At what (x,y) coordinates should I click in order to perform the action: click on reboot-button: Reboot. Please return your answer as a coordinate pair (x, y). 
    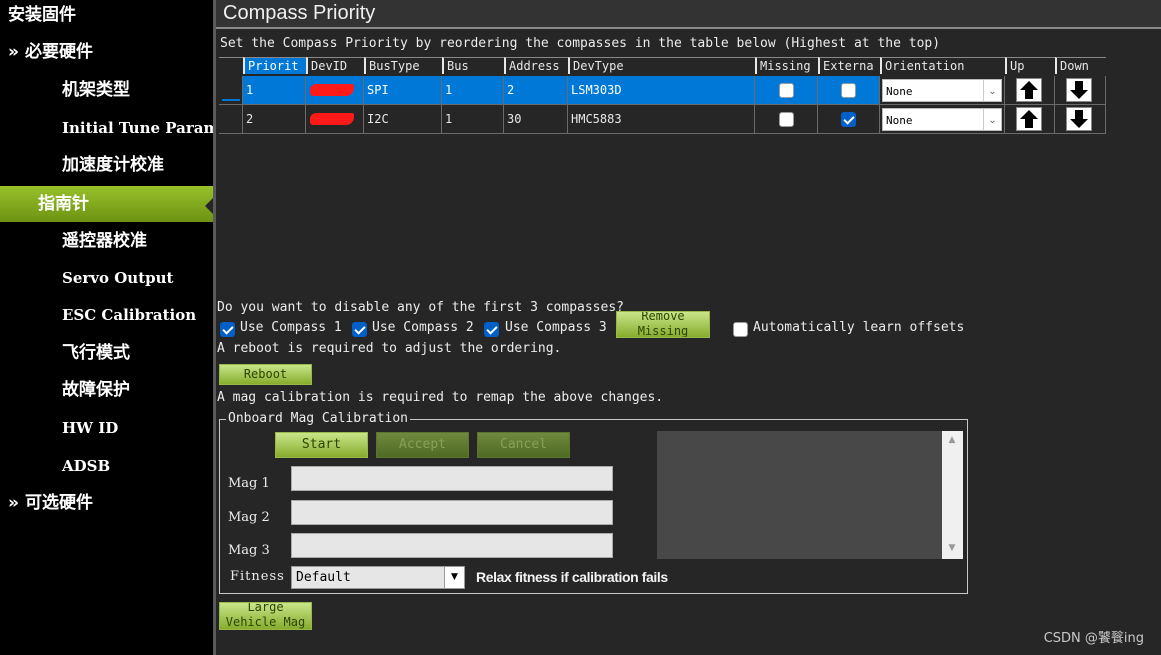
    Looking at the image, I should click on (265, 374).